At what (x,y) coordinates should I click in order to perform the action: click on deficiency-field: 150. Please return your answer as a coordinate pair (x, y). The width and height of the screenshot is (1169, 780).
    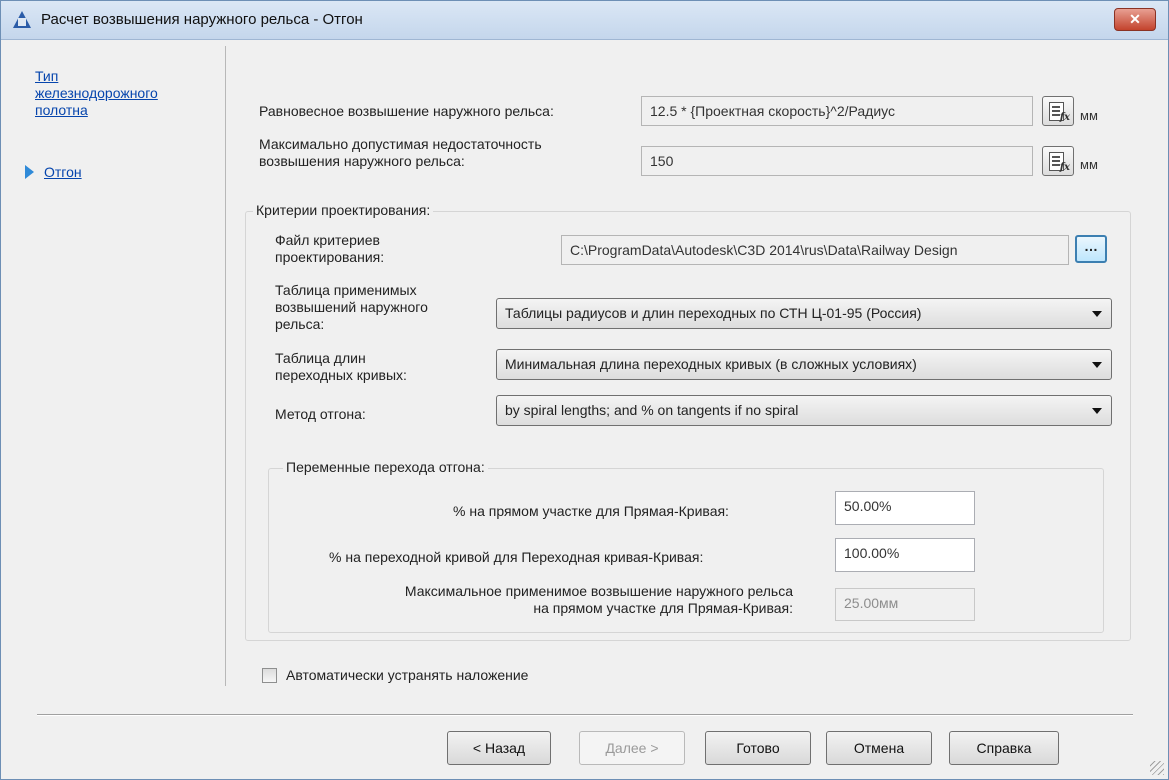
    Looking at the image, I should click on (837, 161).